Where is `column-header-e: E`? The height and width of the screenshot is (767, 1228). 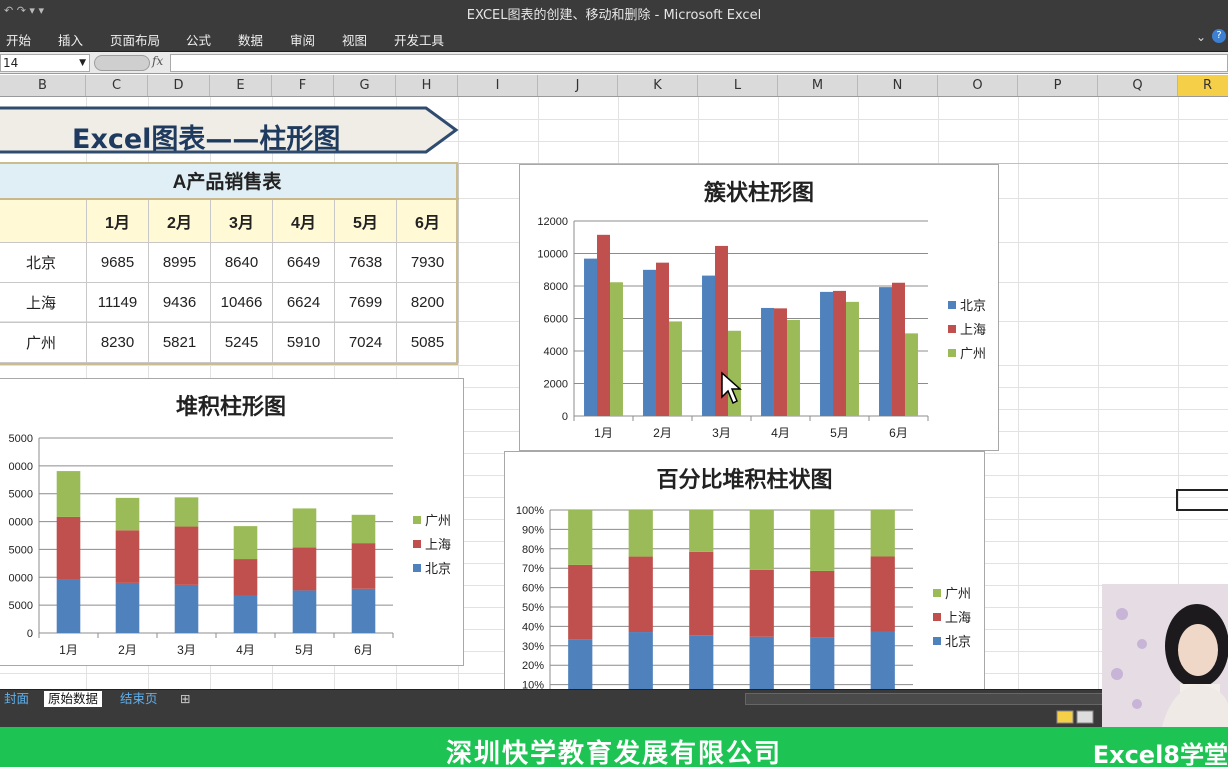 column-header-e: E is located at coordinates (241, 85).